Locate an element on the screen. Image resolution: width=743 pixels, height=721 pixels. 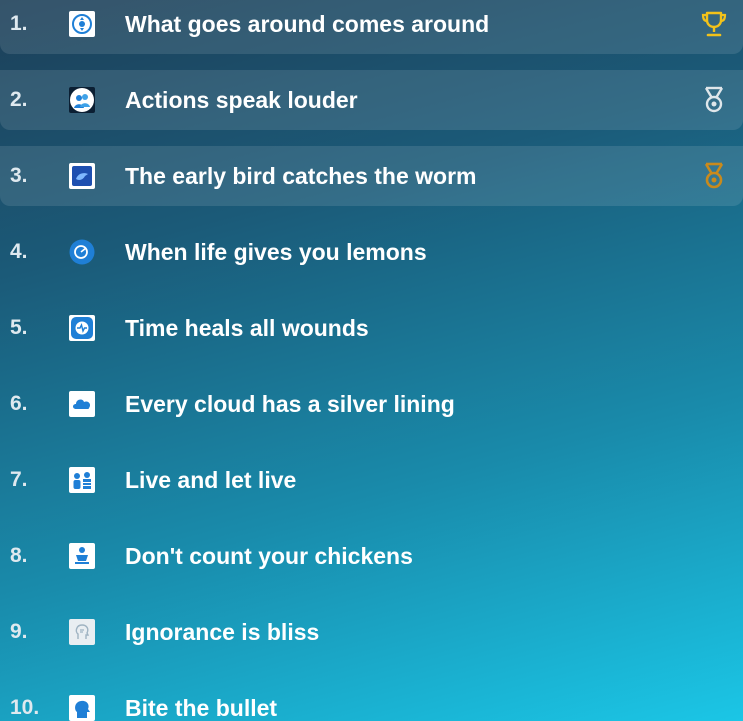
head-outline-icon is located at coordinates (82, 632).